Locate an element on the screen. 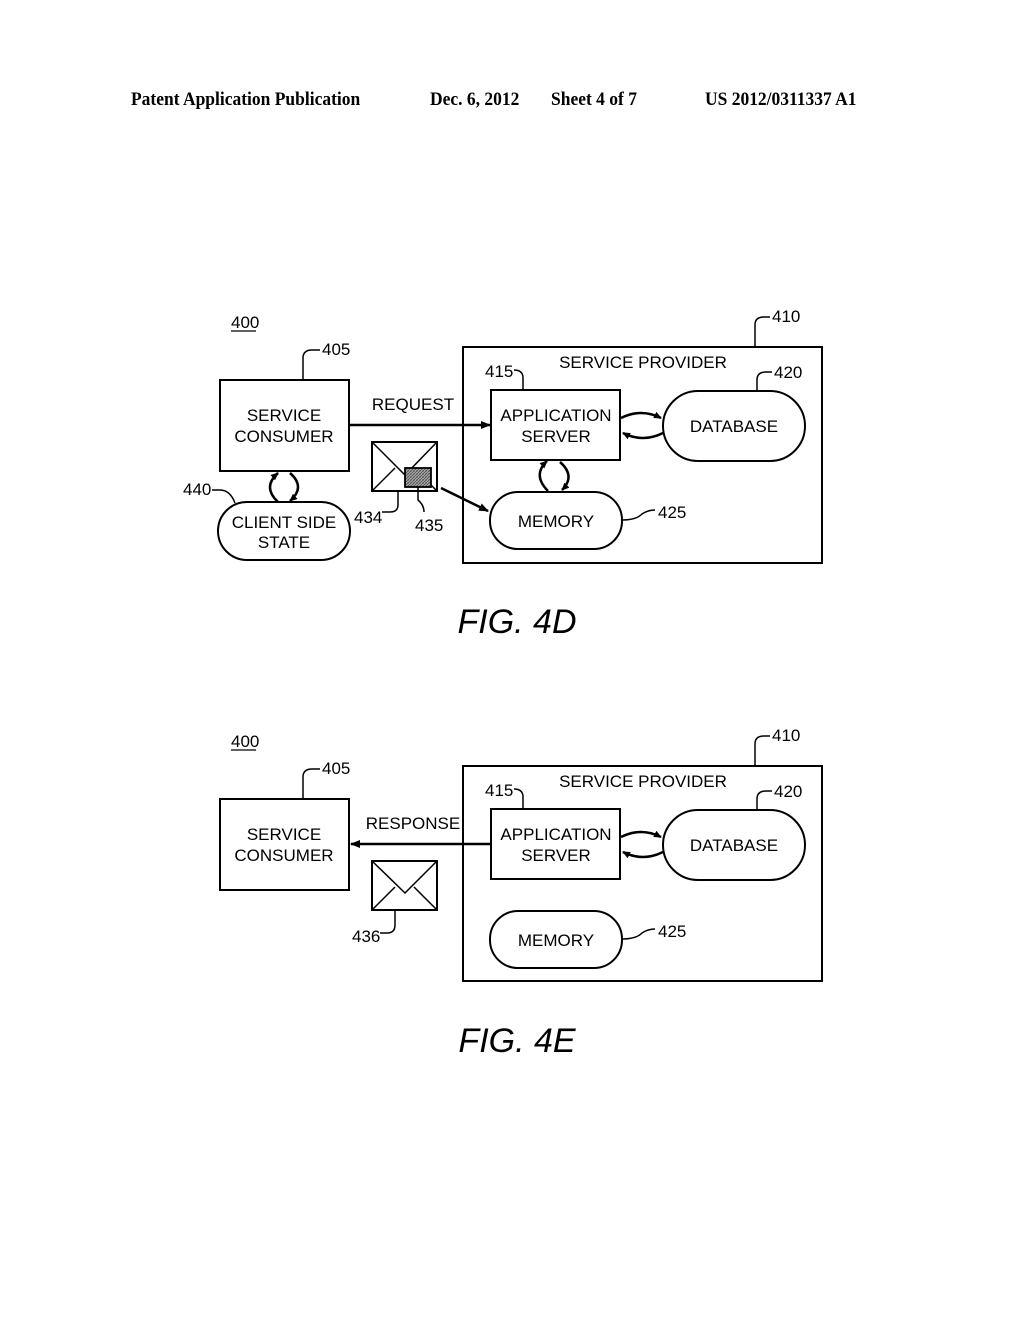 The image size is (1024, 1320). ref-434: 434 is located at coordinates (368, 517).